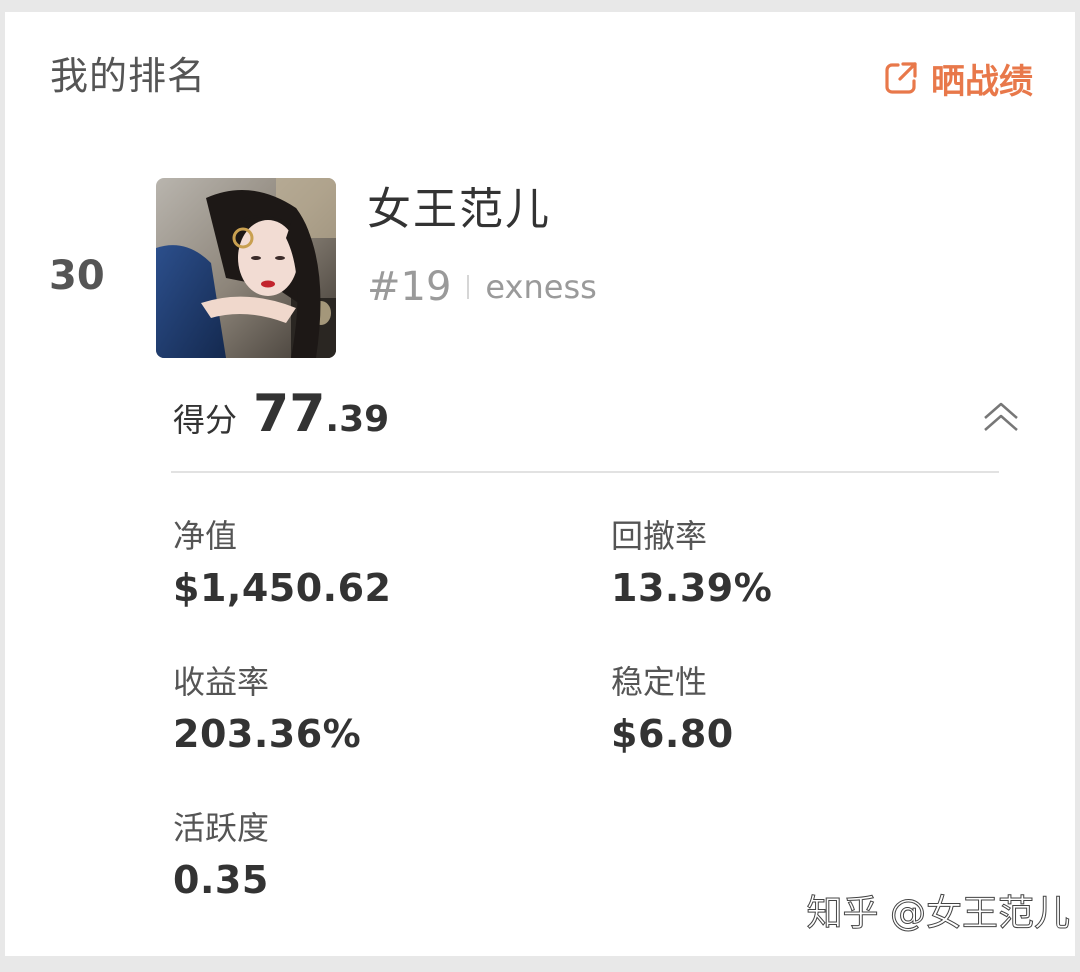  I want to click on watermark: 知乎 @女王范儿, so click(938, 914).